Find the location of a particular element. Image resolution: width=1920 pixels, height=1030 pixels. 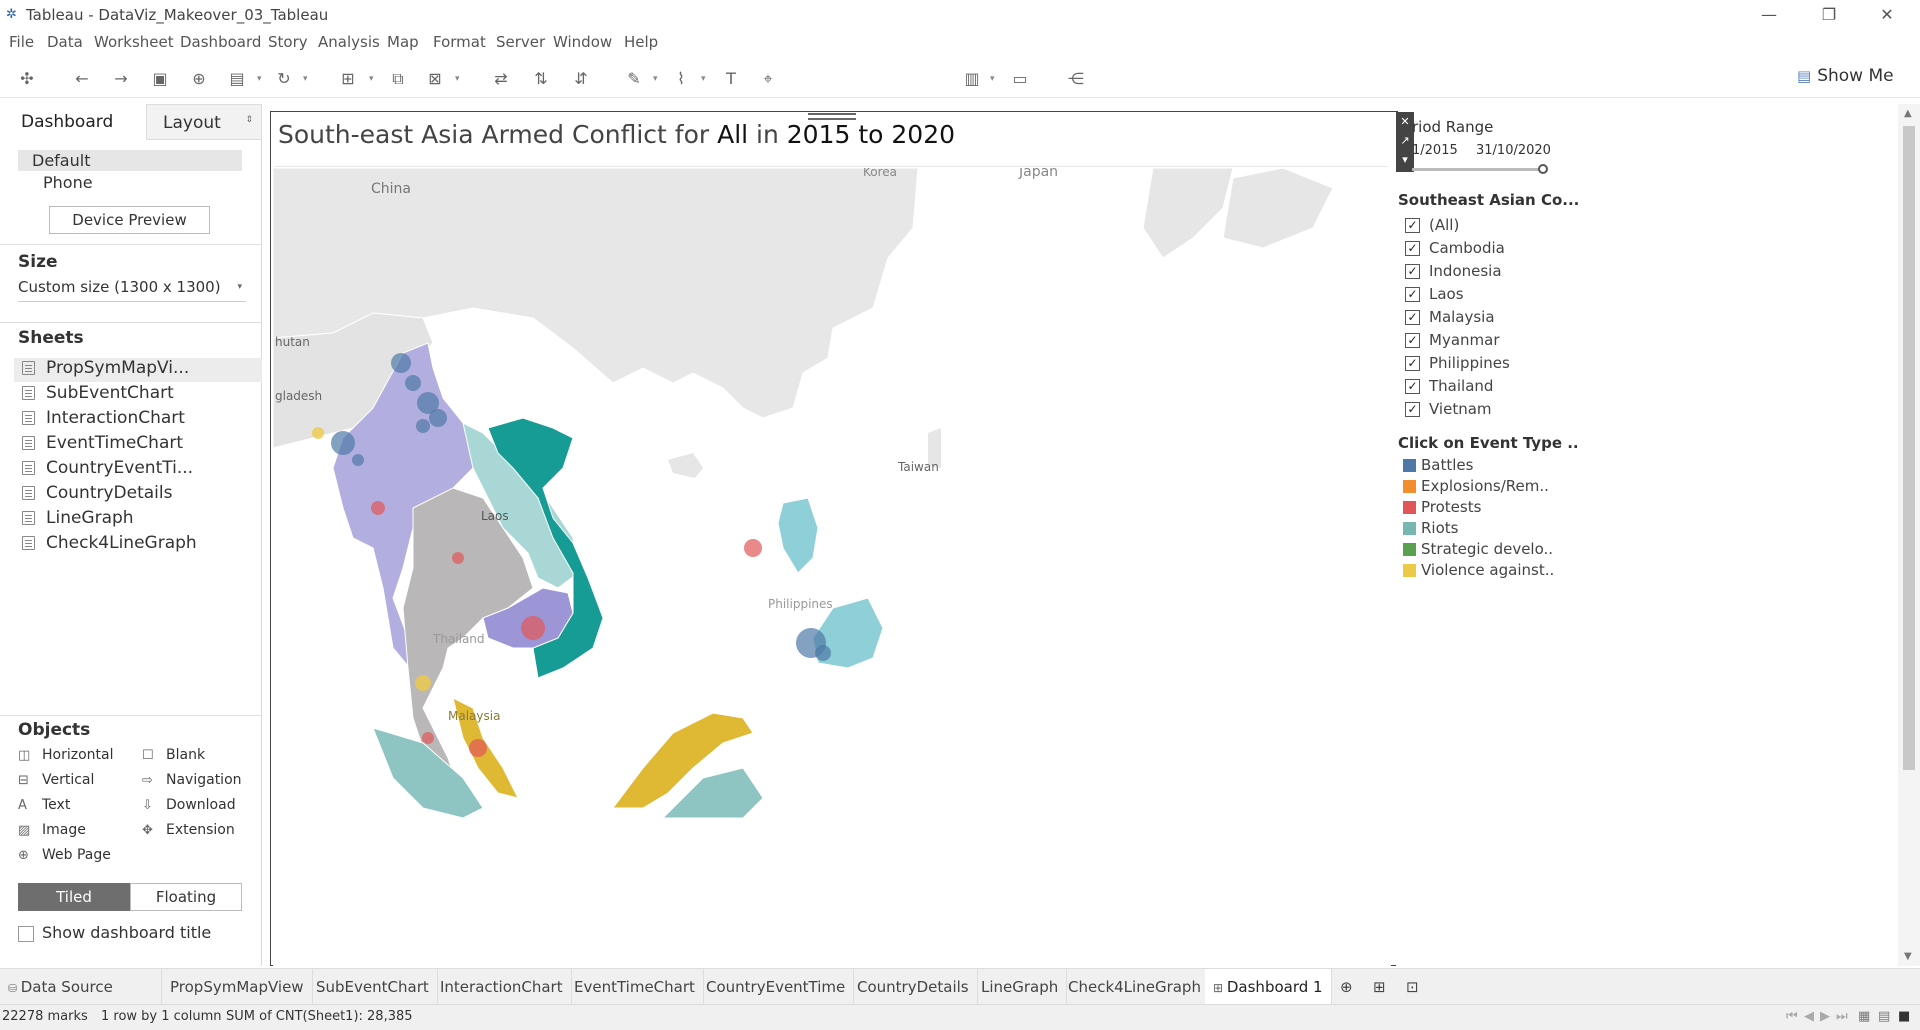

new-worksheet-dropdown-icon: ▾ is located at coordinates (373, 79).